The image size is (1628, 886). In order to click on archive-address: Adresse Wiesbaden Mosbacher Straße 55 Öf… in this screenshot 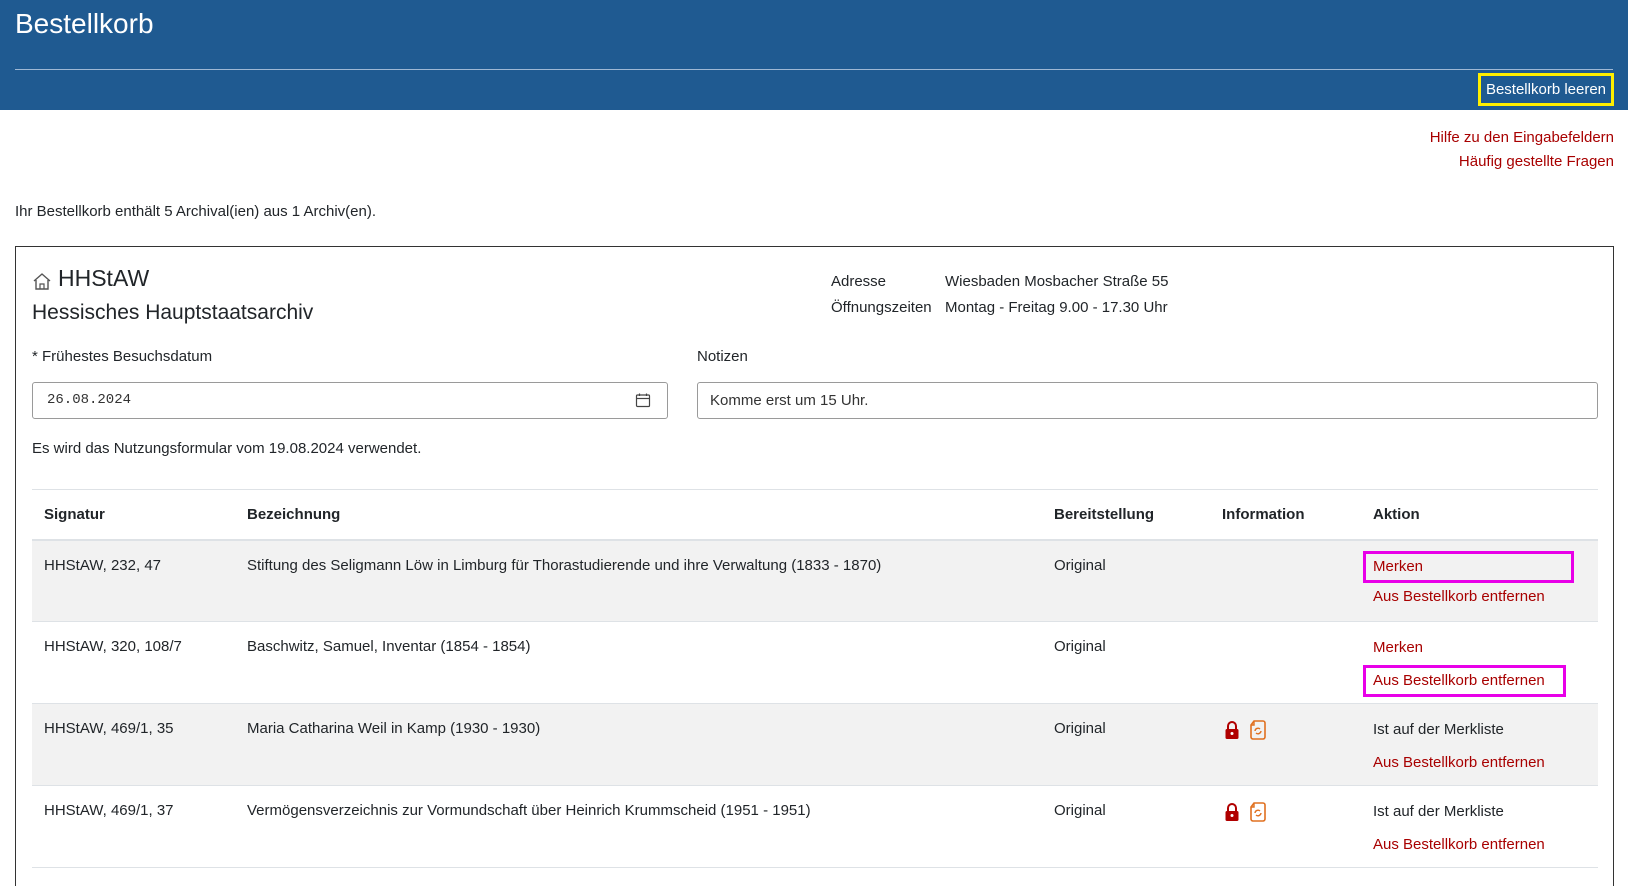, I will do `click(999, 295)`.